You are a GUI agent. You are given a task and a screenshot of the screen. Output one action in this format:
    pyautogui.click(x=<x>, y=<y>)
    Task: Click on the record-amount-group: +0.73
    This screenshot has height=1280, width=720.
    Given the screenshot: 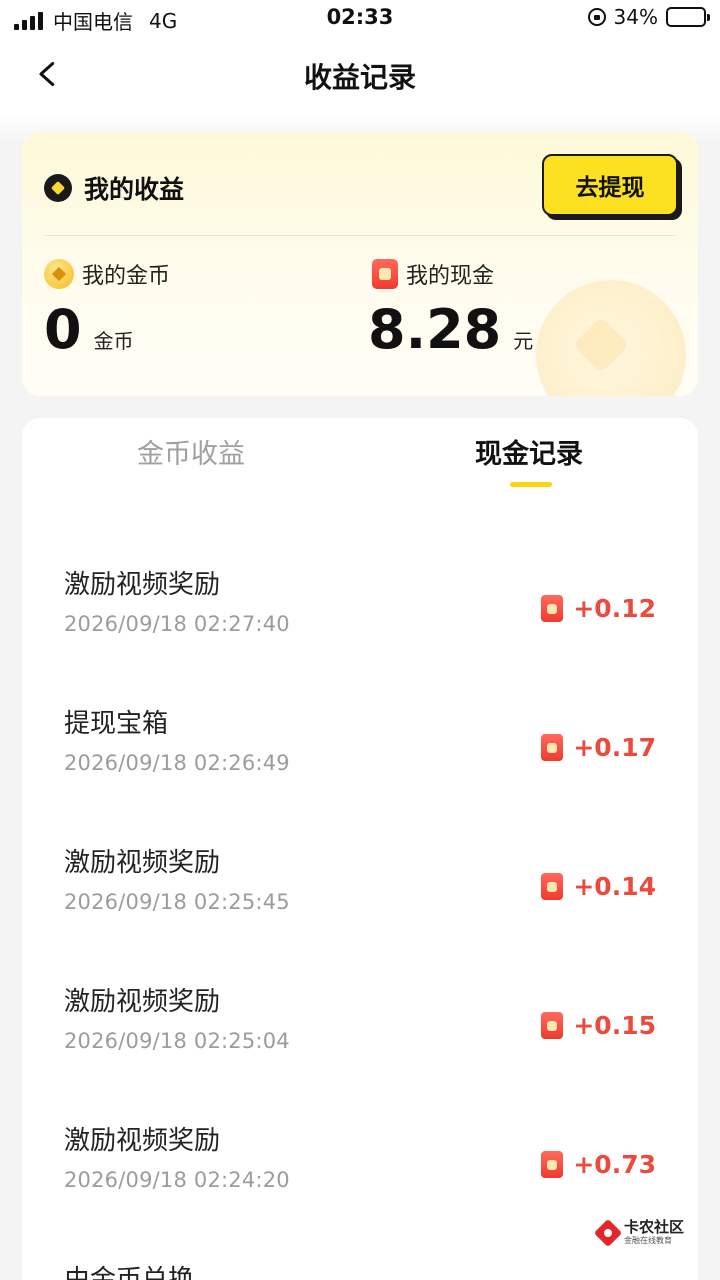 What is the action you would take?
    pyautogui.click(x=598, y=1164)
    